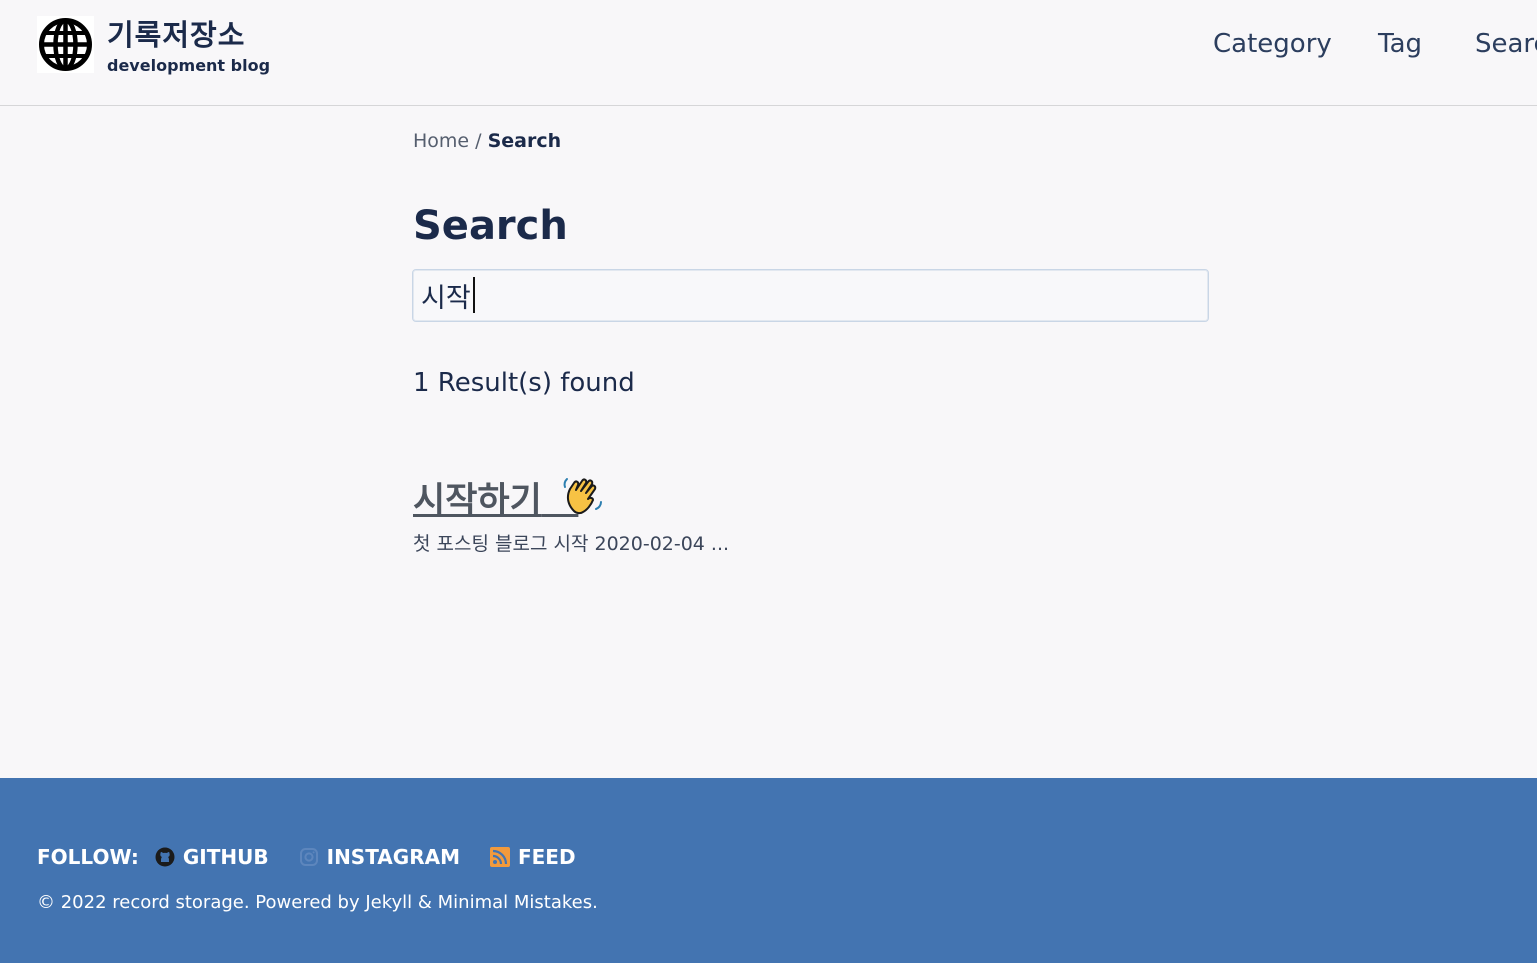 This screenshot has width=1537, height=963. I want to click on instagram-link: INSTAGRAM, so click(379, 857).